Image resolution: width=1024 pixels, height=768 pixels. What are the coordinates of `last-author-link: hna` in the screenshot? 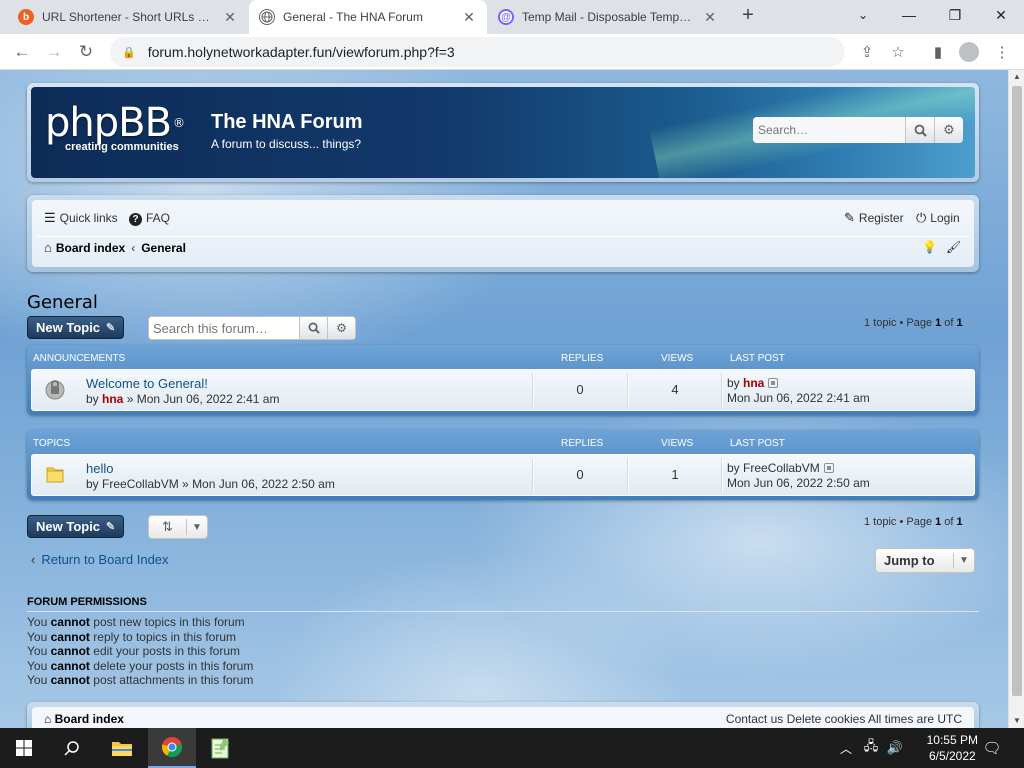 It's located at (753, 383).